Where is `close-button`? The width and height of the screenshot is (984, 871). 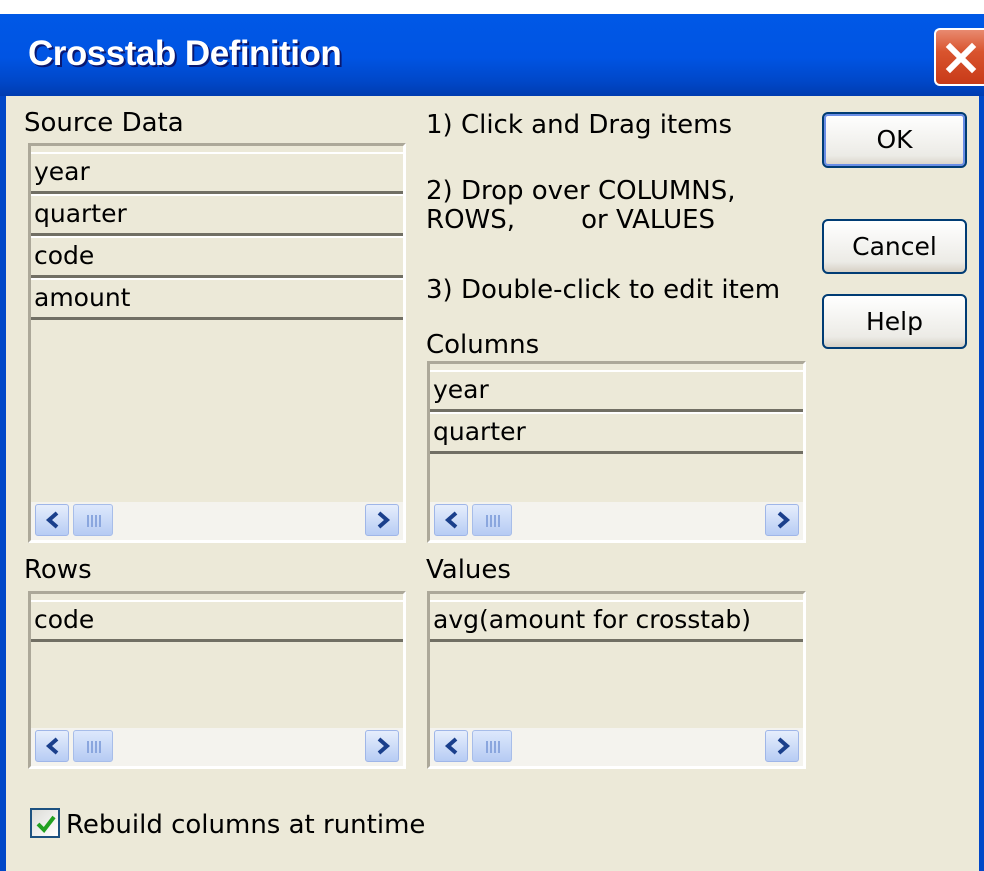
close-button is located at coordinates (959, 57).